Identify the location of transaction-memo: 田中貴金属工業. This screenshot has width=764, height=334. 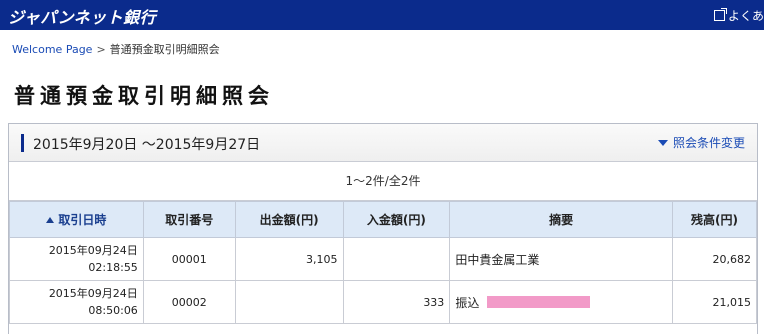
(561, 259).